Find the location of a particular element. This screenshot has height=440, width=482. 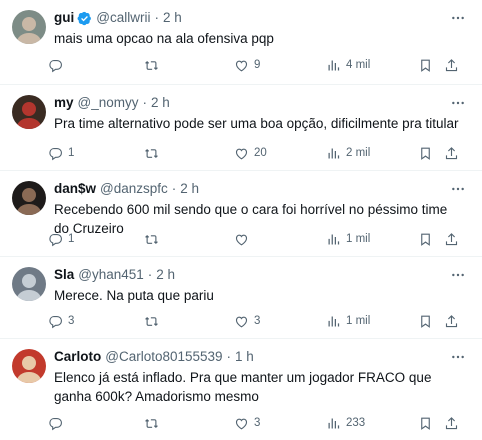

action-bar: 3 233 is located at coordinates (259, 423).